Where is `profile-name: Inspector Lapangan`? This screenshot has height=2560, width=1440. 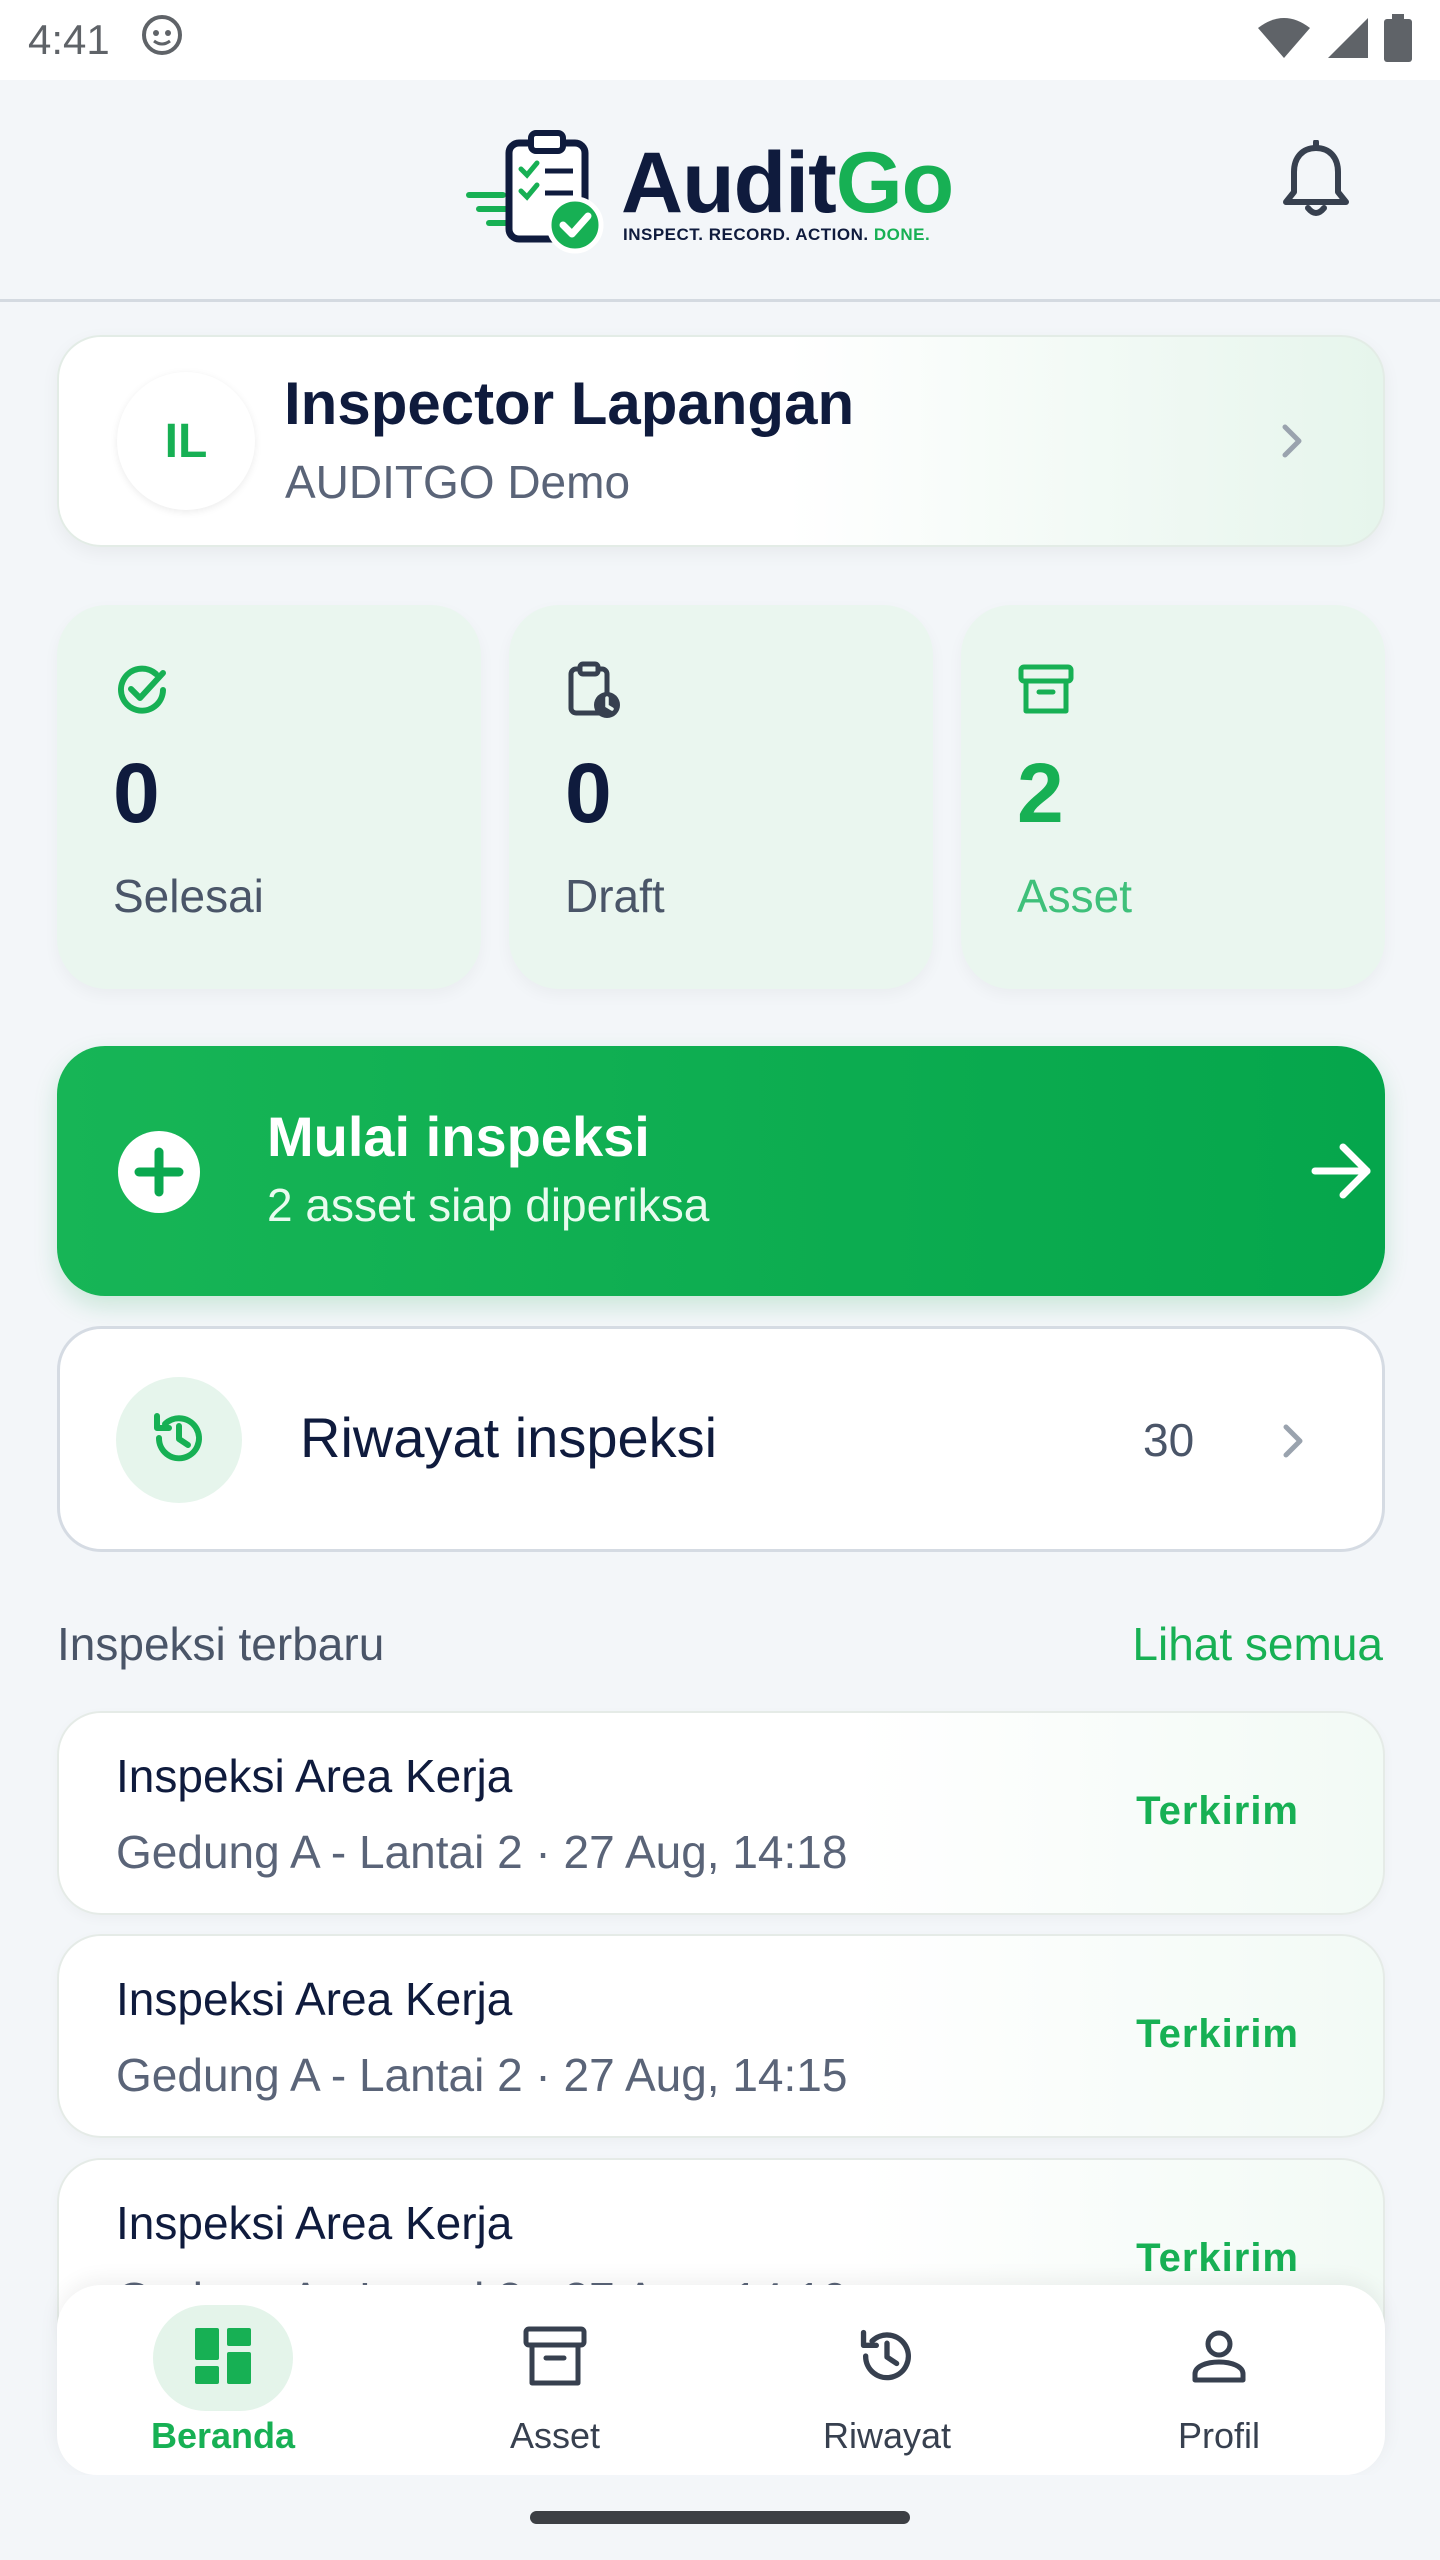
profile-name: Inspector Lapangan is located at coordinates (569, 403).